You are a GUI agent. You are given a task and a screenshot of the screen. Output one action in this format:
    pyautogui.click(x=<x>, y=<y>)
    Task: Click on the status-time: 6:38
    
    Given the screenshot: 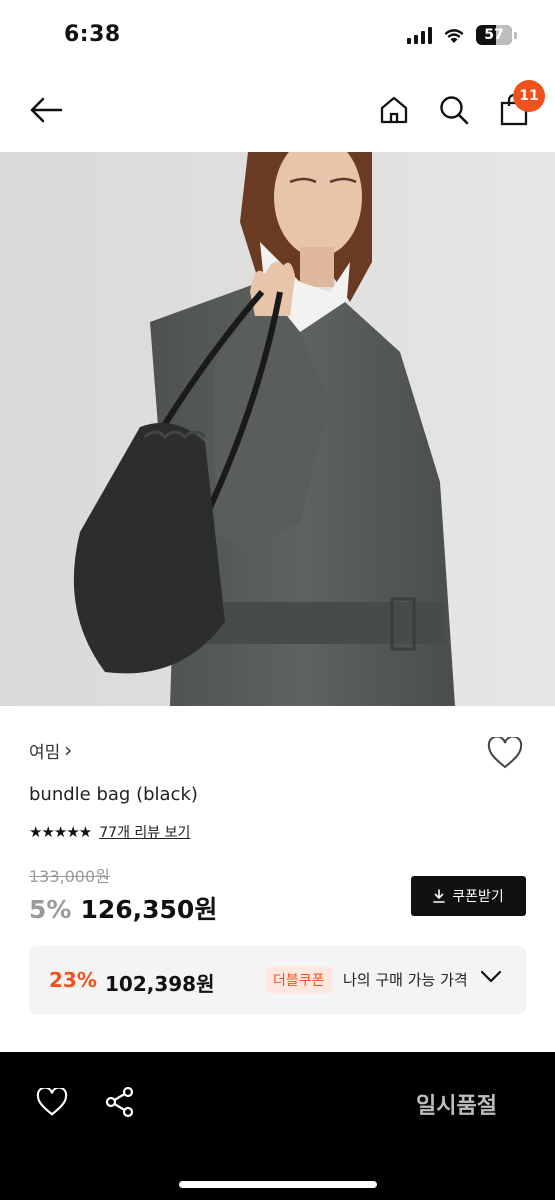 What is the action you would take?
    pyautogui.click(x=92, y=34)
    